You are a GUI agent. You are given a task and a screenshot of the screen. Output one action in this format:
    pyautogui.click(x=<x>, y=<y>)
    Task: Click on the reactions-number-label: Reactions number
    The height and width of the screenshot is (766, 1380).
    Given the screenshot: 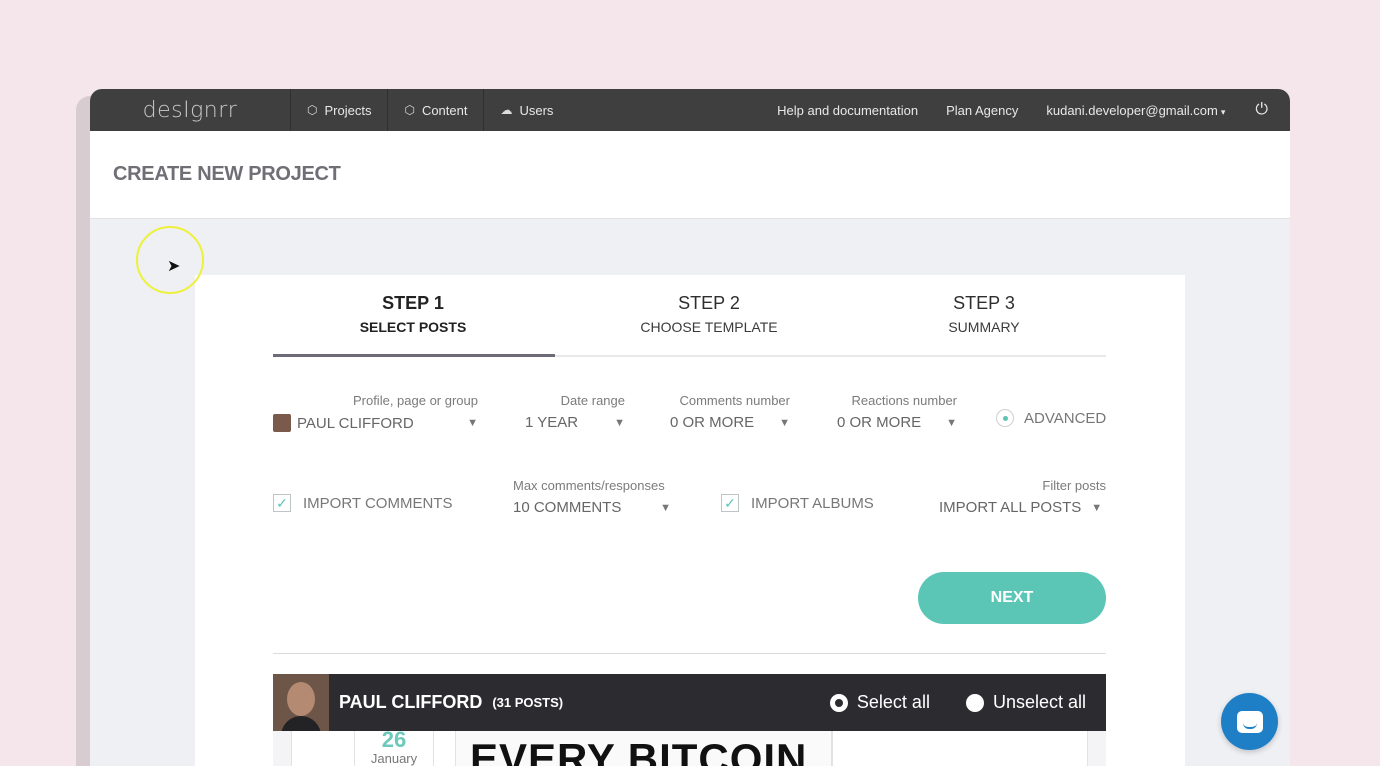 What is the action you would take?
    pyautogui.click(x=904, y=400)
    